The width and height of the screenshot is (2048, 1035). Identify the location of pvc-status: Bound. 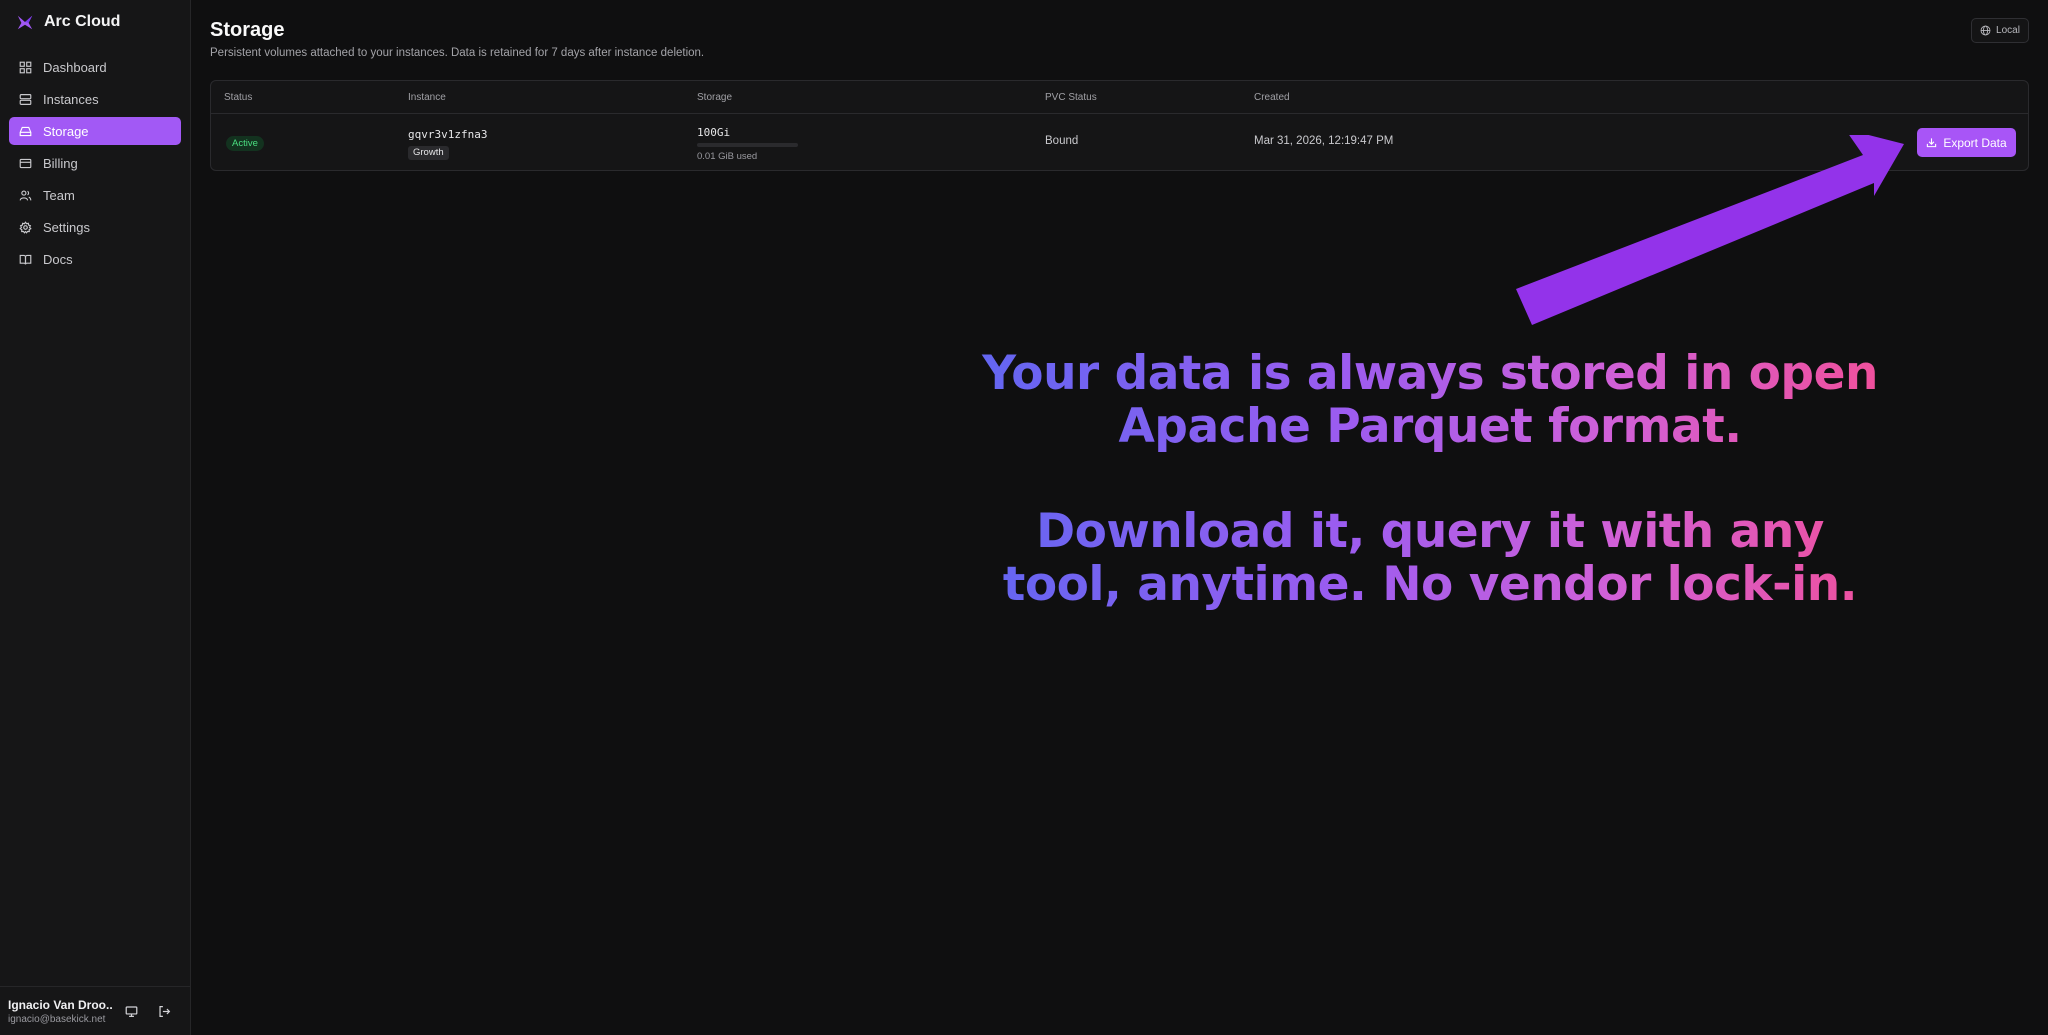
(1062, 141).